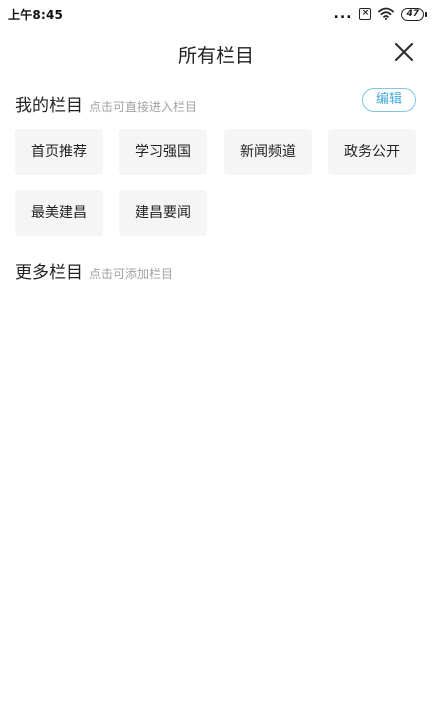 This screenshot has width=432, height=720. I want to click on close-button, so click(404, 52).